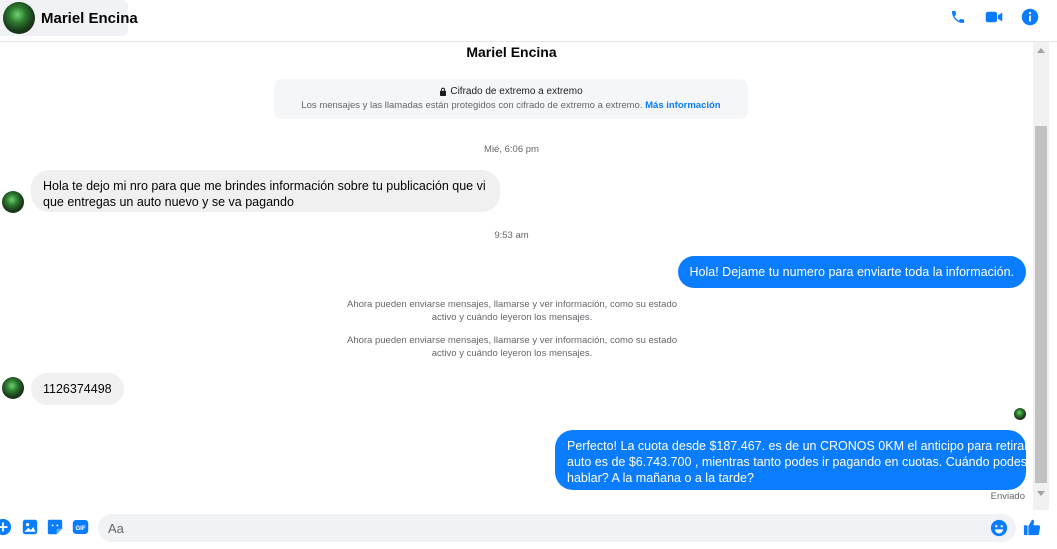 The image size is (1057, 549). What do you see at coordinates (30, 527) in the screenshot?
I see `image-icon` at bounding box center [30, 527].